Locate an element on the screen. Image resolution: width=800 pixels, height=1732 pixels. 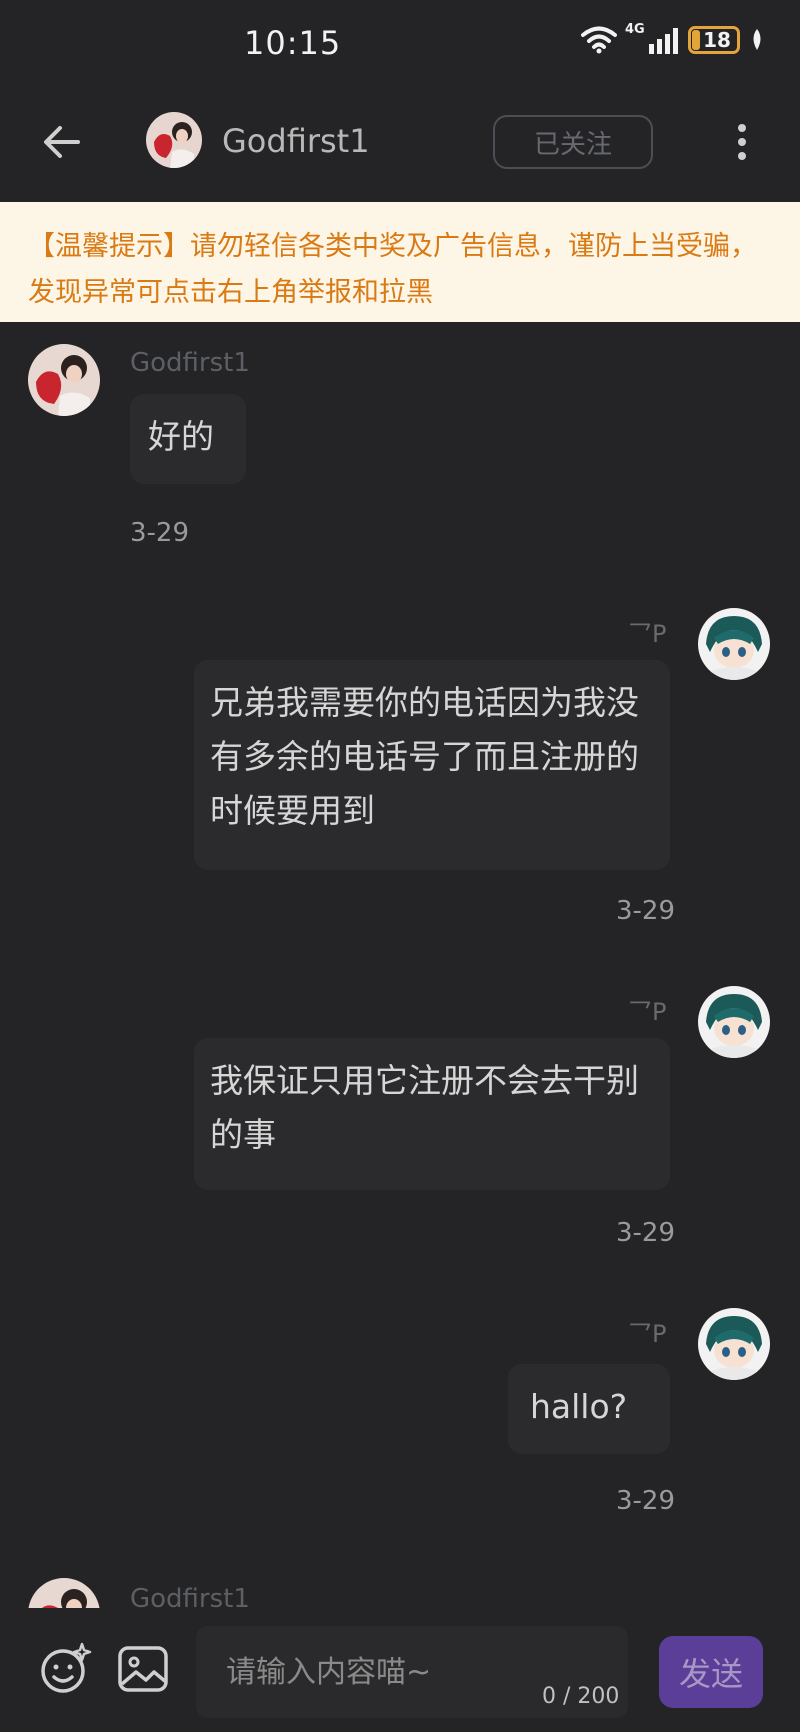
chat-header: Godfirst1 已关注 is located at coordinates (400, 146).